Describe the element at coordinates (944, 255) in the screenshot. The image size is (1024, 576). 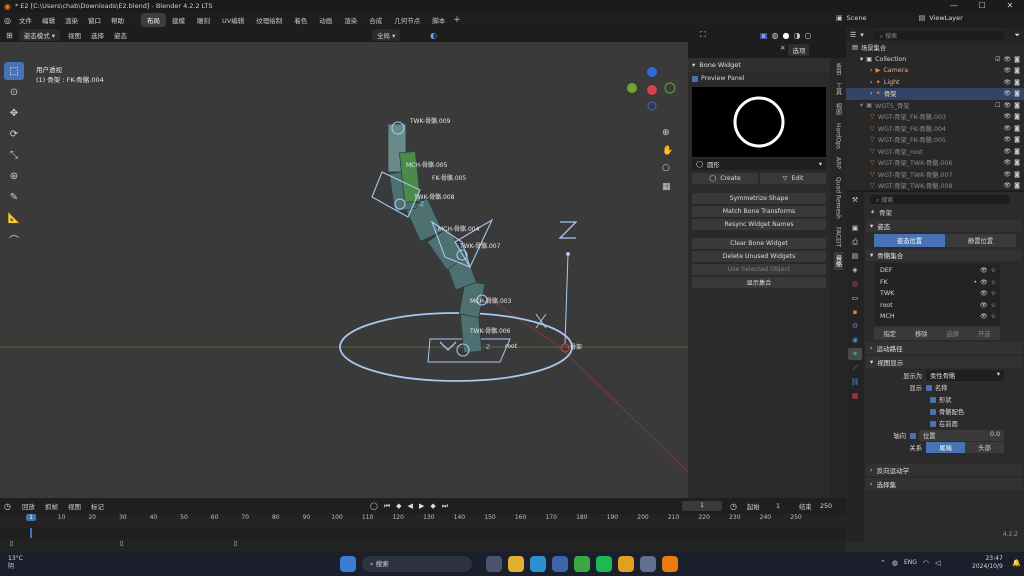
I see `bone-collections-header: ▾ 骨骼集合` at that location.